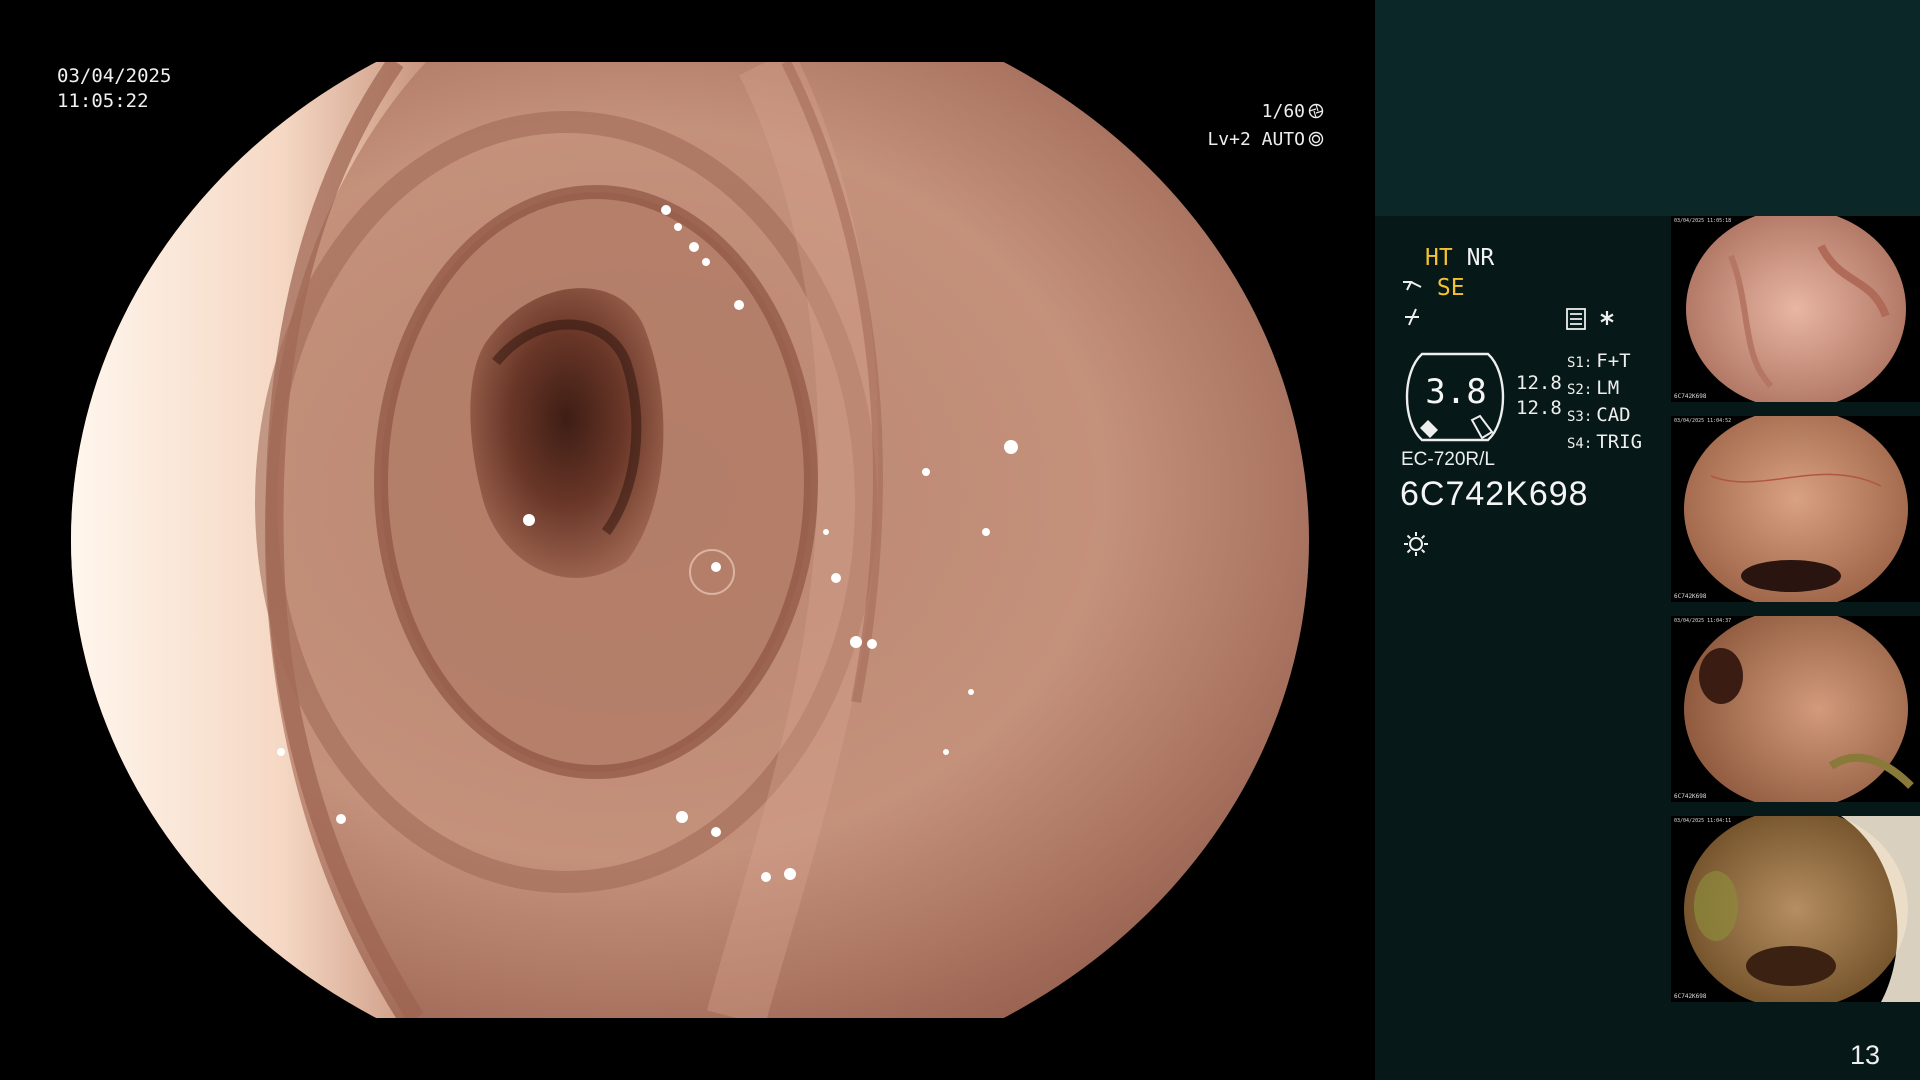 This screenshot has width=1920, height=1080. What do you see at coordinates (1795, 909) in the screenshot?
I see `capture-thumbnail: 03/04/2025 11:04:11 6C742K698` at bounding box center [1795, 909].